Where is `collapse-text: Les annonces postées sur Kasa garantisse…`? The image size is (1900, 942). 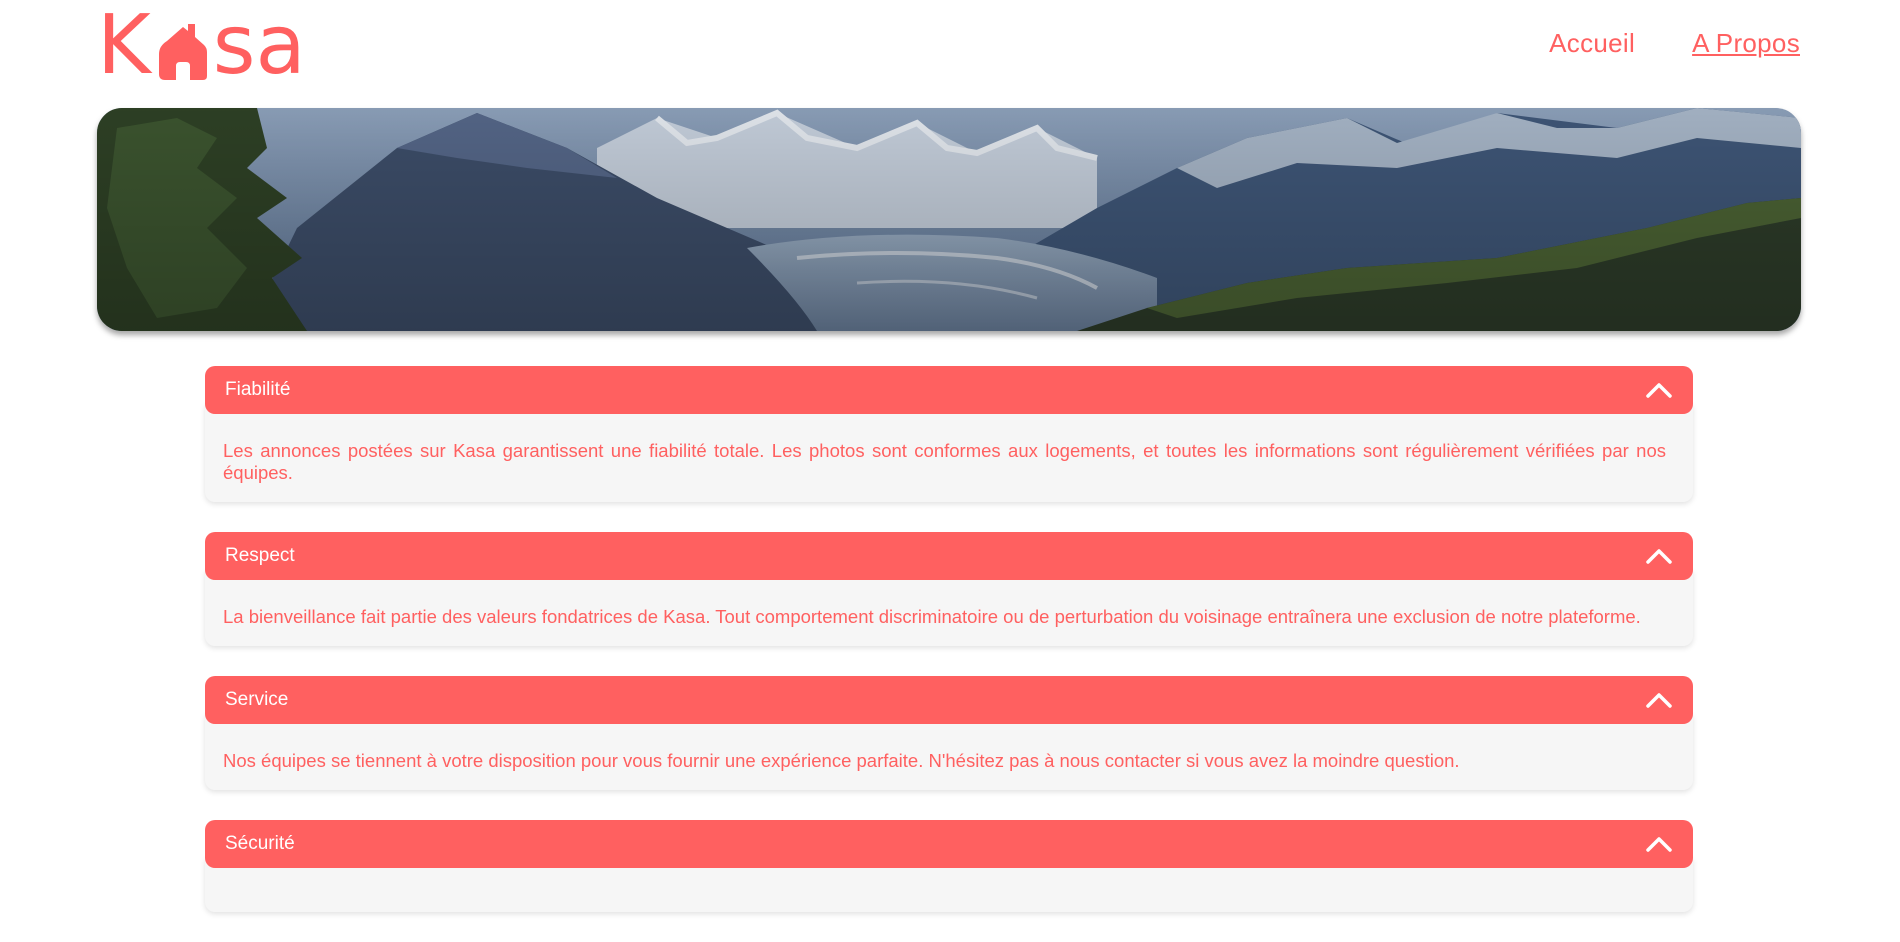 collapse-text: Les annonces postées sur Kasa garantisse… is located at coordinates (944, 461).